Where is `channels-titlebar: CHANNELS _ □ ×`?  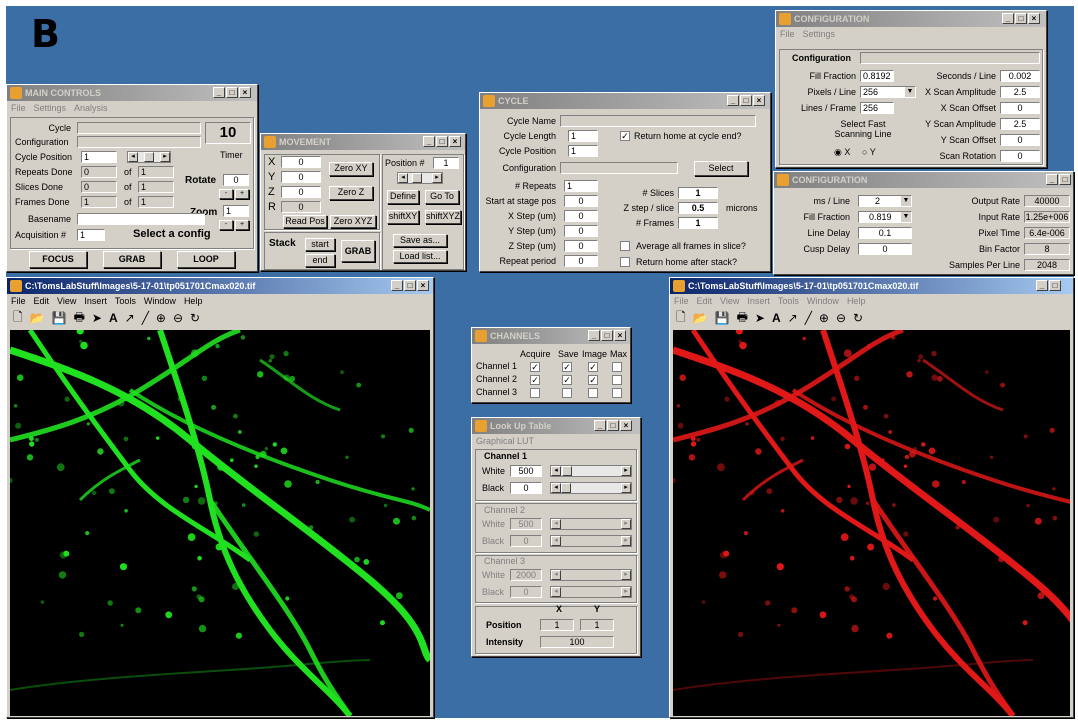 channels-titlebar: CHANNELS _ □ × is located at coordinates (551, 336).